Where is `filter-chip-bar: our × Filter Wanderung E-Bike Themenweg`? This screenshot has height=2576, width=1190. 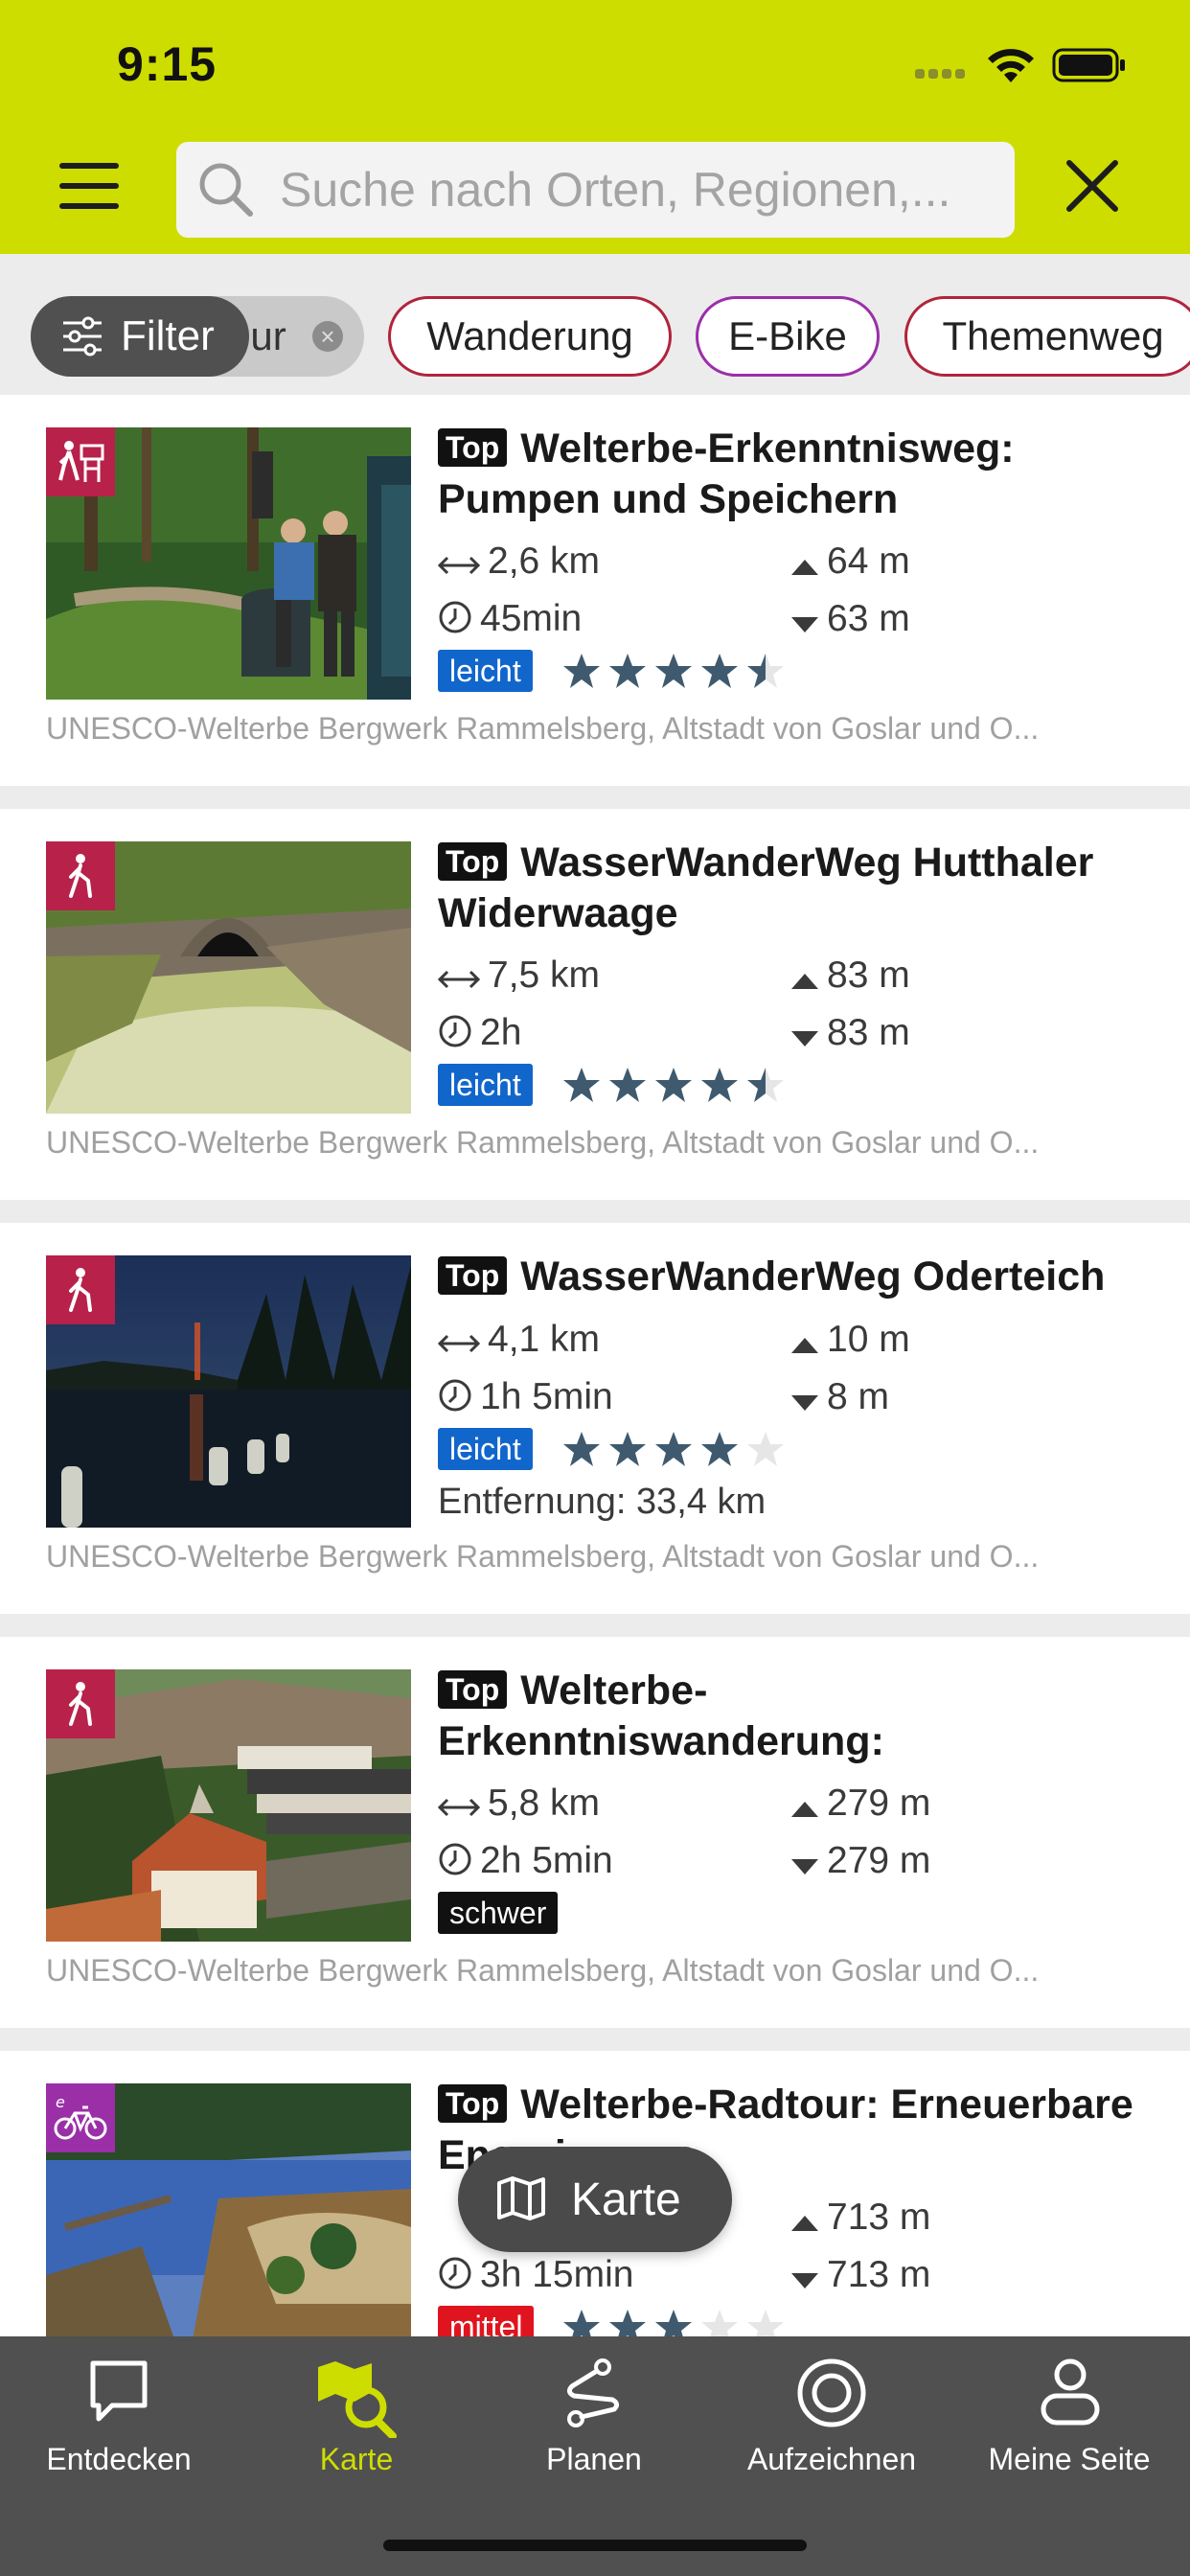 filter-chip-bar: our × Filter Wanderung E-Bike Themenweg is located at coordinates (595, 324).